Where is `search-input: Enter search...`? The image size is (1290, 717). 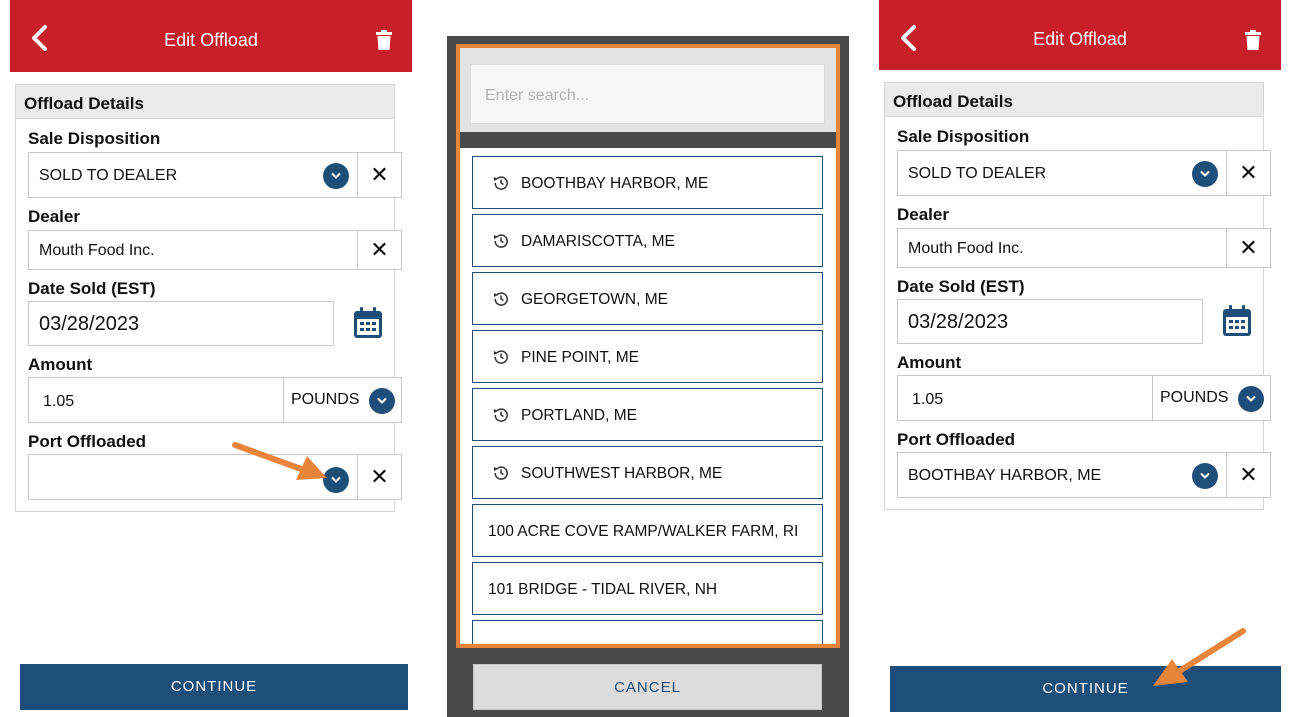
search-input: Enter search... is located at coordinates (647, 94).